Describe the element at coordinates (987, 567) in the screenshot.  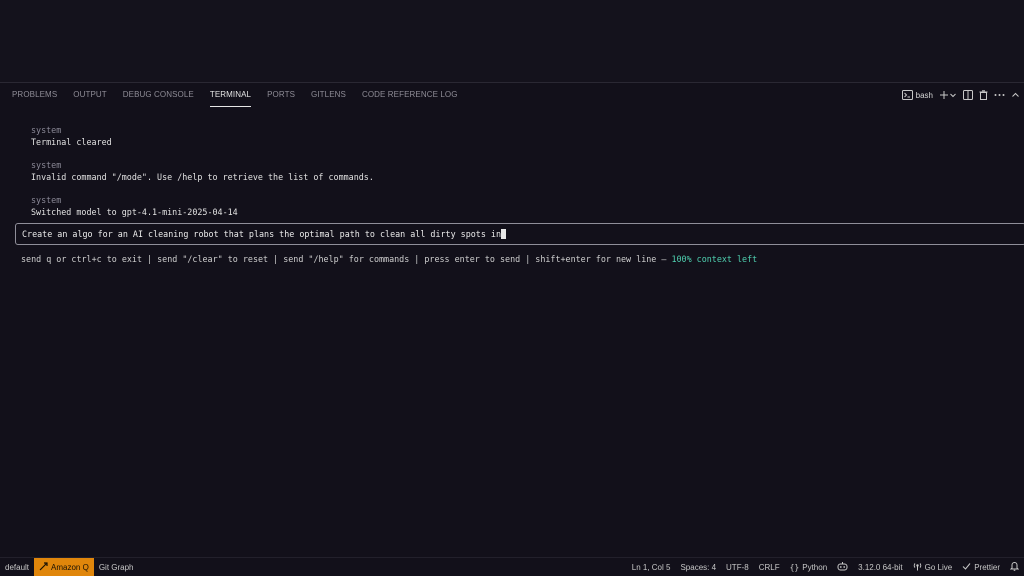
I see `prettier-label: Prettier` at that location.